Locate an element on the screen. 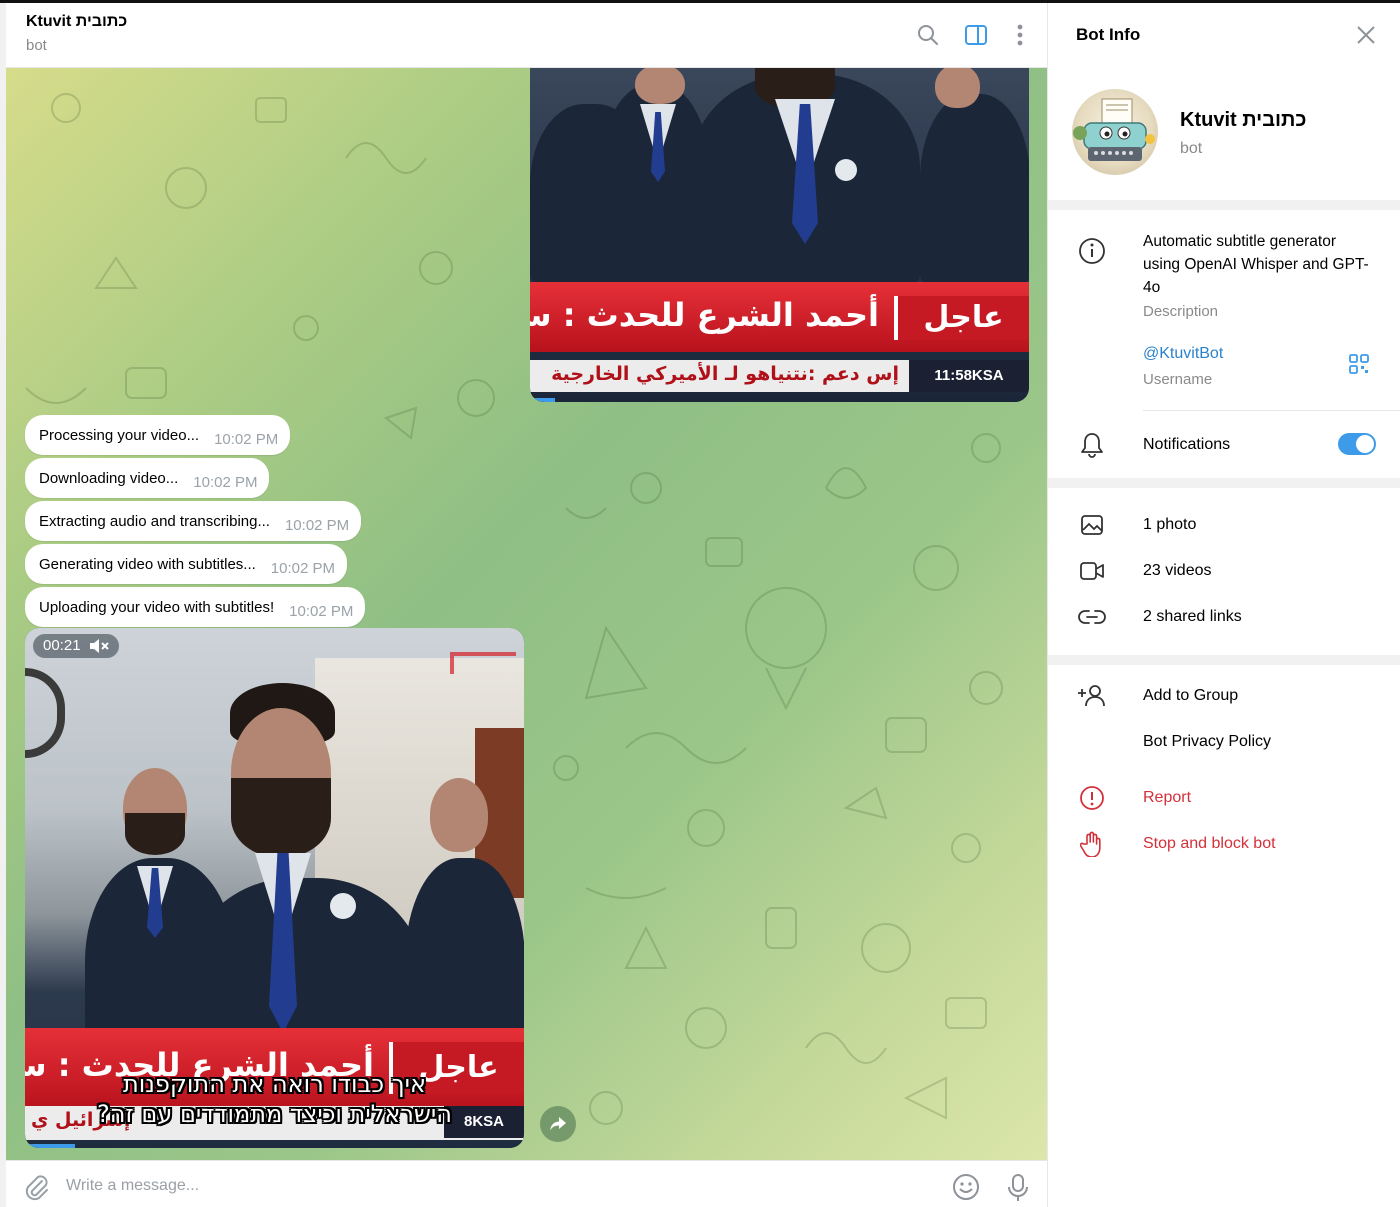  hand-icon-wrap is located at coordinates (1092, 844).